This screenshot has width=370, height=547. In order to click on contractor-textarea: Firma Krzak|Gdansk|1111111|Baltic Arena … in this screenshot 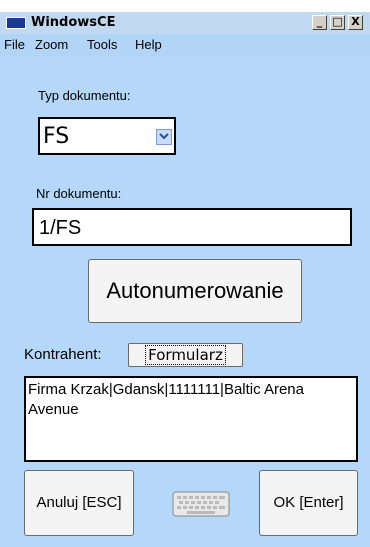, I will do `click(191, 419)`.